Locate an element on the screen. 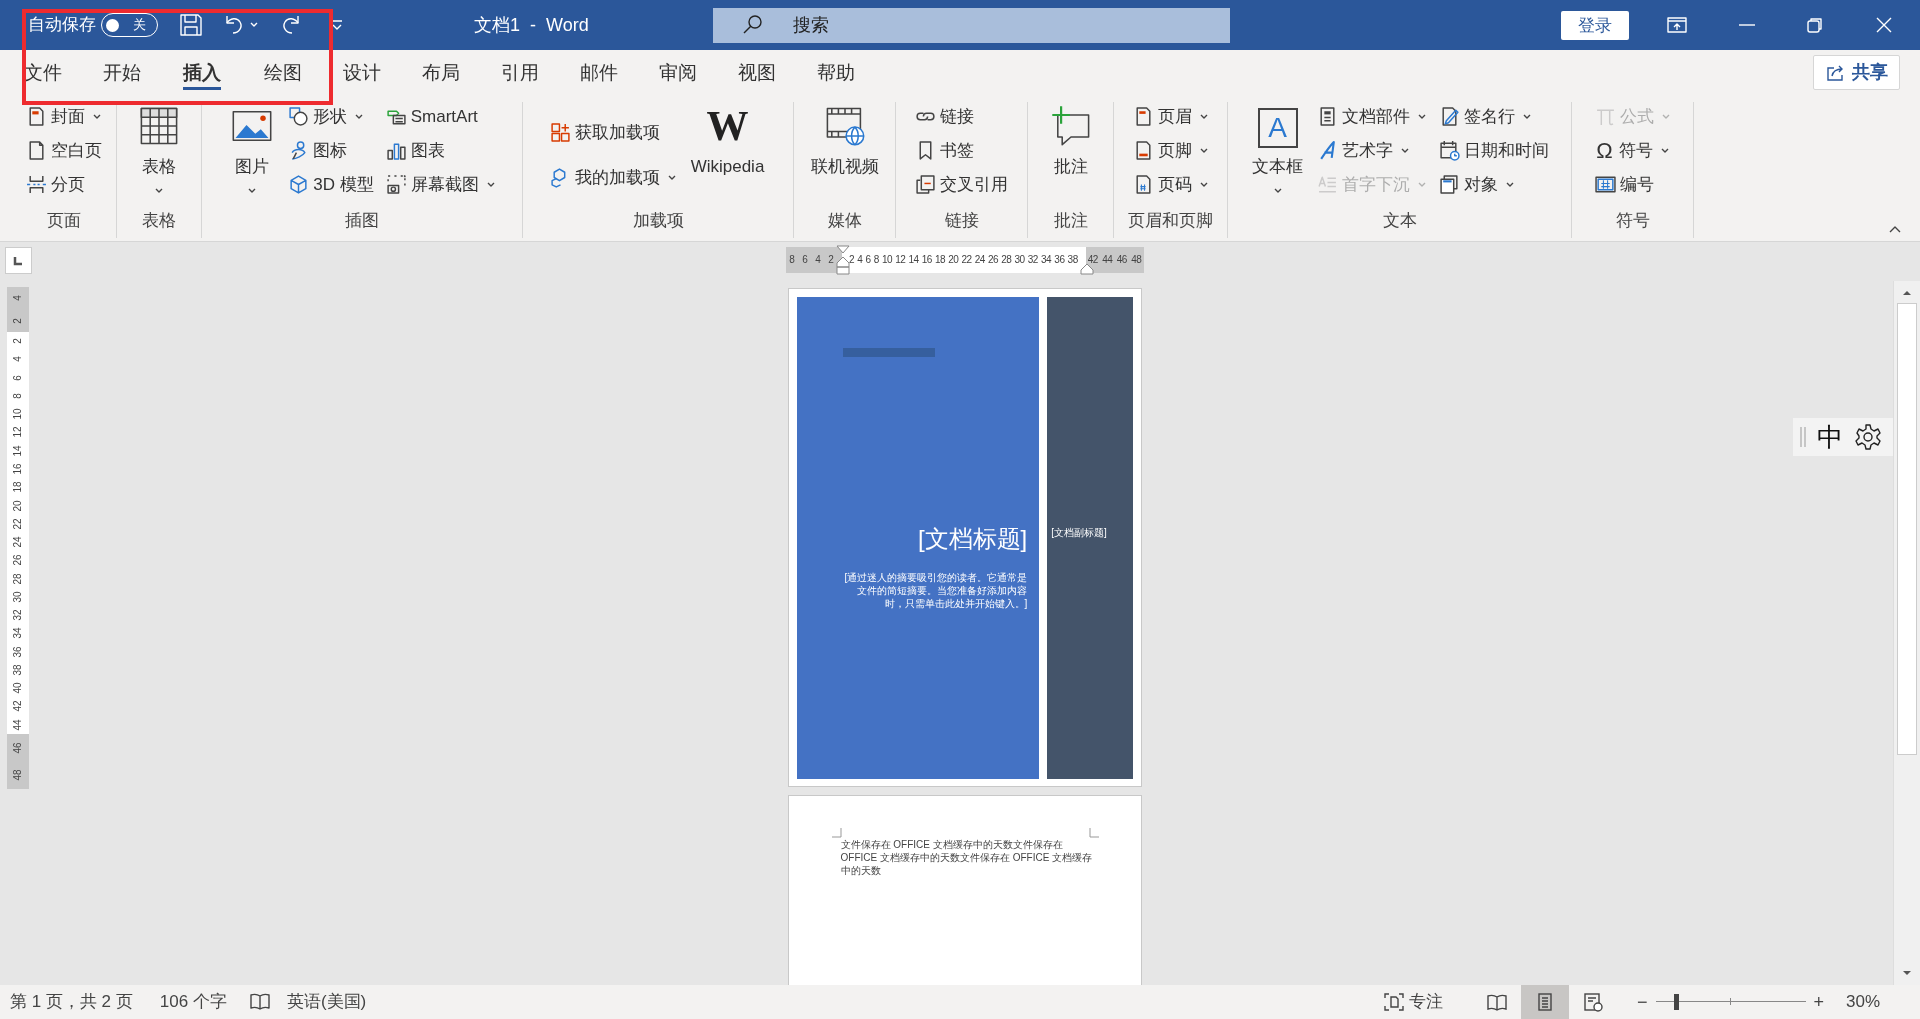 The height and width of the screenshot is (1019, 1920). numbering-icon is located at coordinates (1605, 184).